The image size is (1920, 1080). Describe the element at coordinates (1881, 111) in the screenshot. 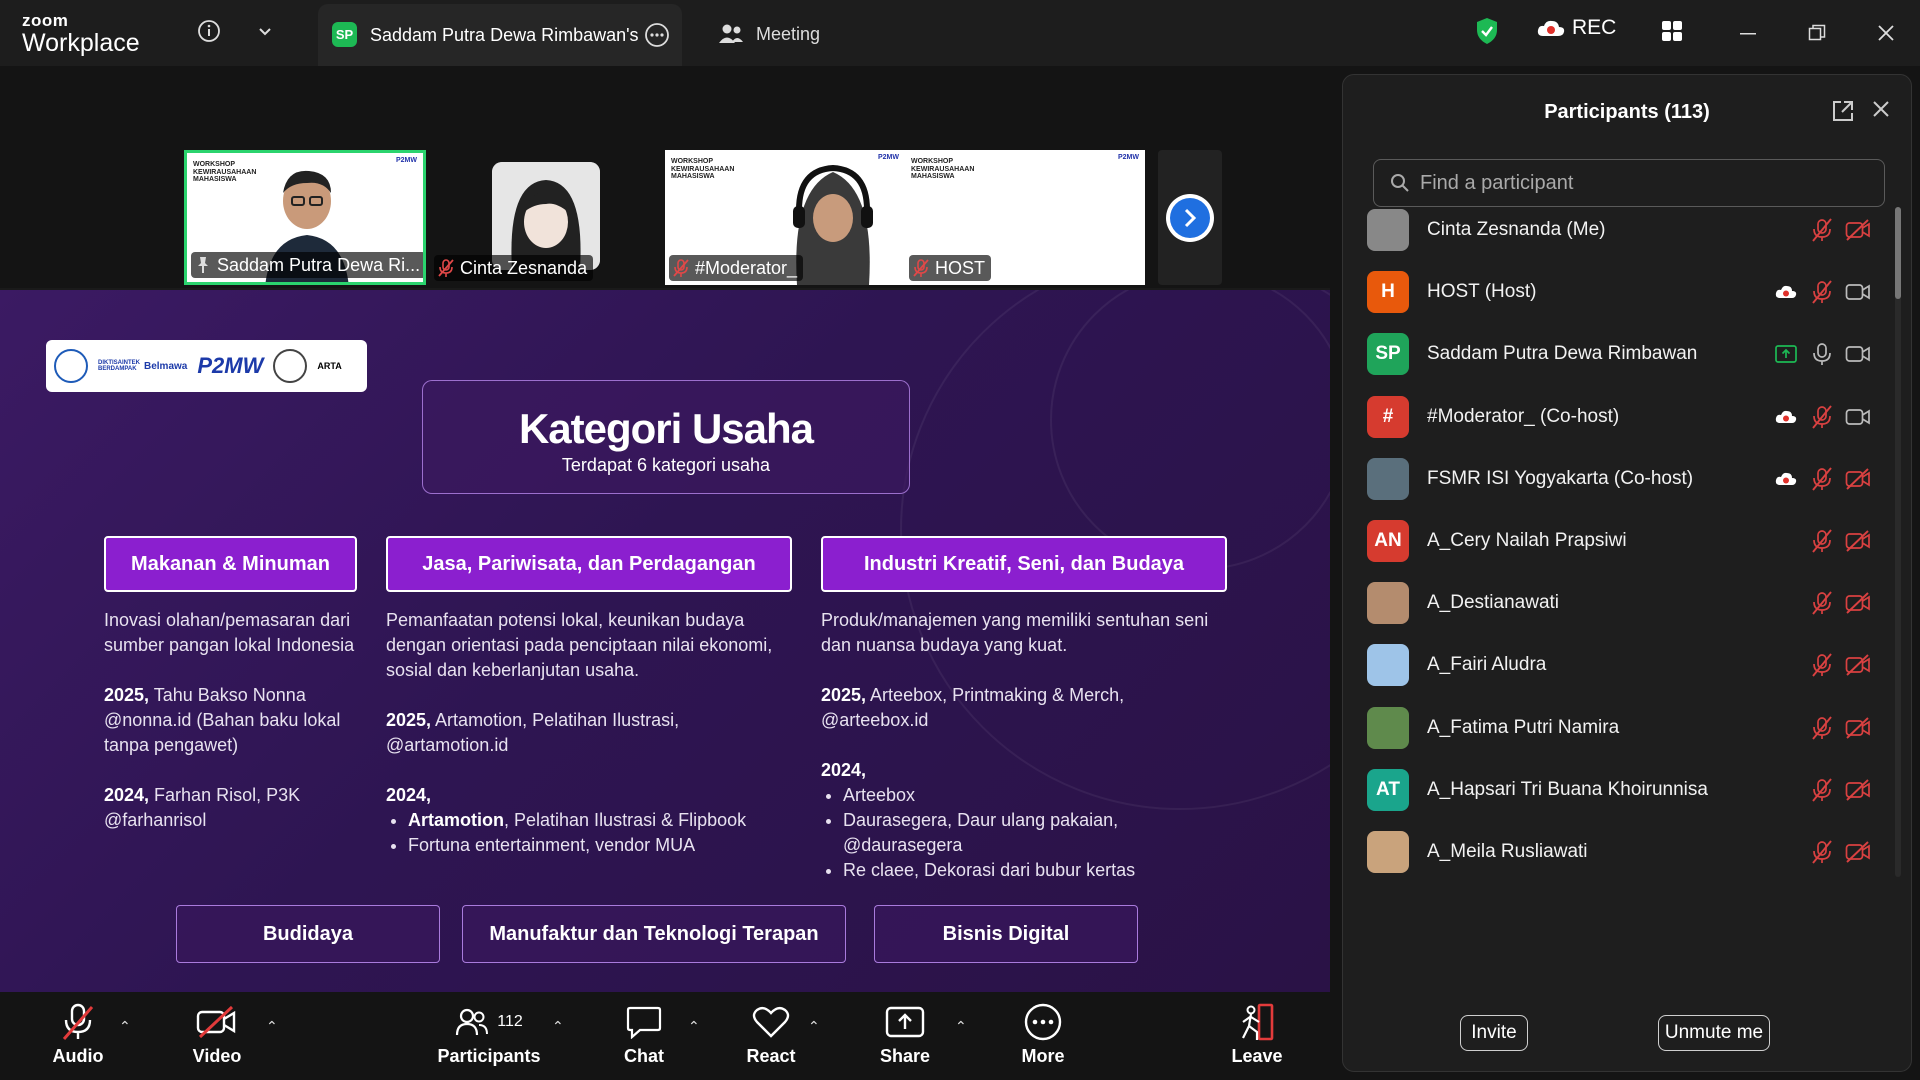

I see `close-panel-icon` at that location.